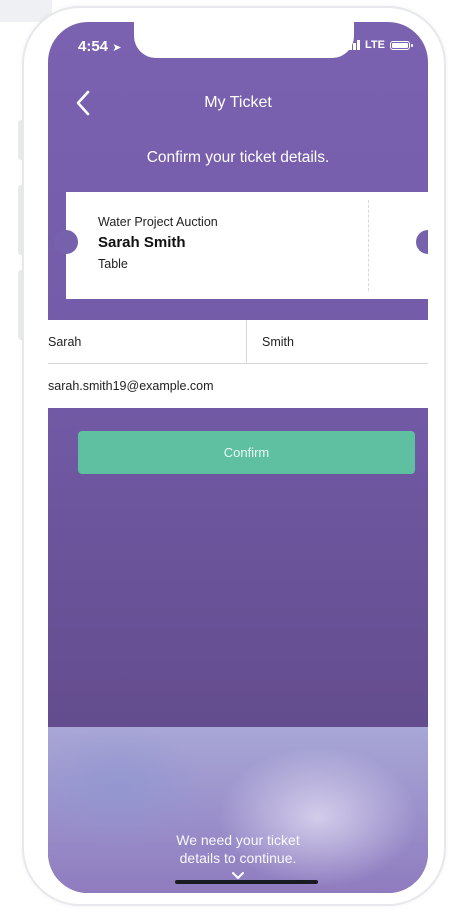  What do you see at coordinates (345, 341) in the screenshot?
I see `last-name-input` at bounding box center [345, 341].